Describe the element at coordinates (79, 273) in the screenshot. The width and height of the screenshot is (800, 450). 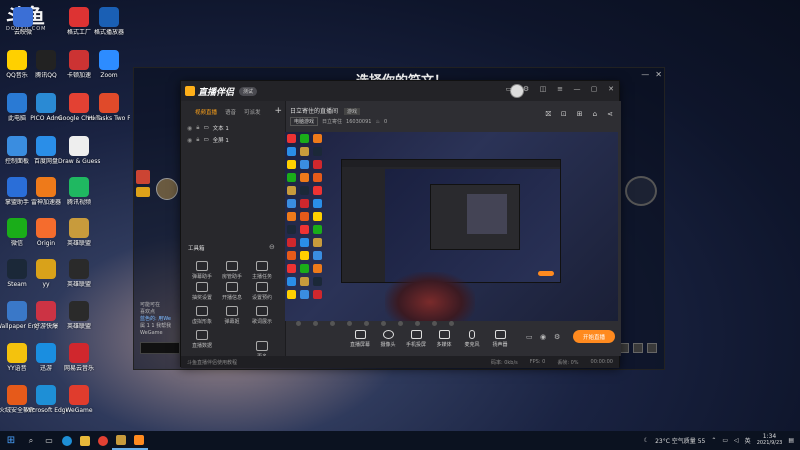
I see `lol2-icon: 英雄联盟` at that location.